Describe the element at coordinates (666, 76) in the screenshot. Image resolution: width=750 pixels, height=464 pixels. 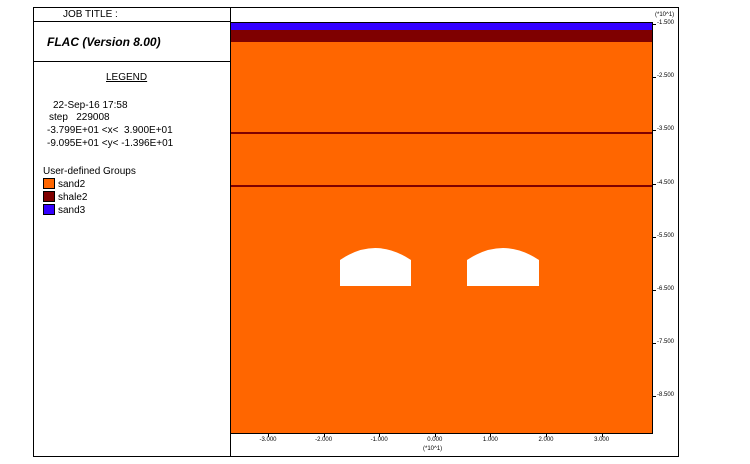
I see `y-tick-label: -2.500` at that location.